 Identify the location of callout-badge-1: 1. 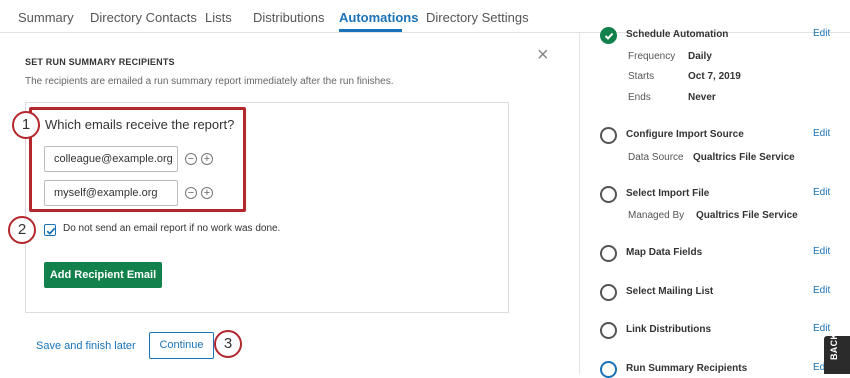
(26, 125).